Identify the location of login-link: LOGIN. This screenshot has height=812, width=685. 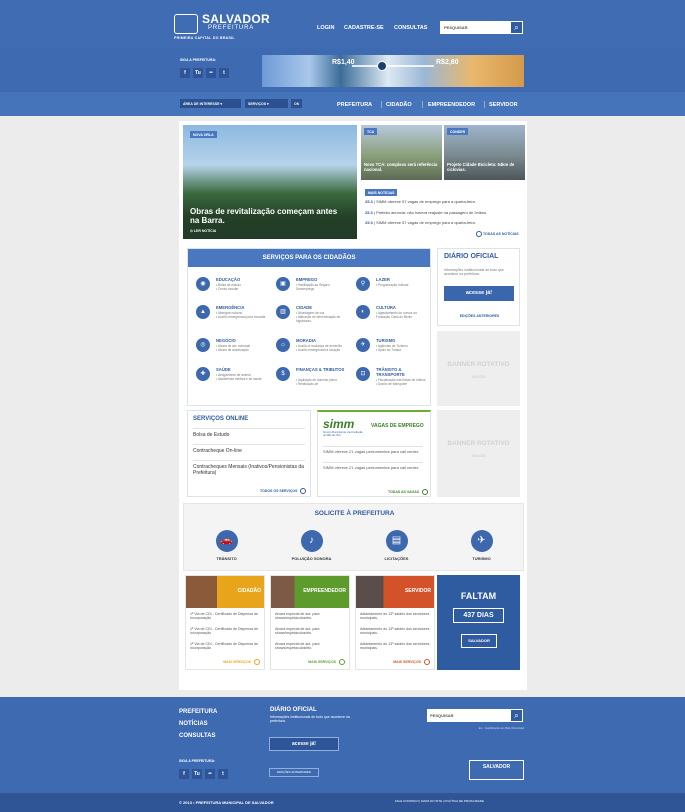
(325, 28).